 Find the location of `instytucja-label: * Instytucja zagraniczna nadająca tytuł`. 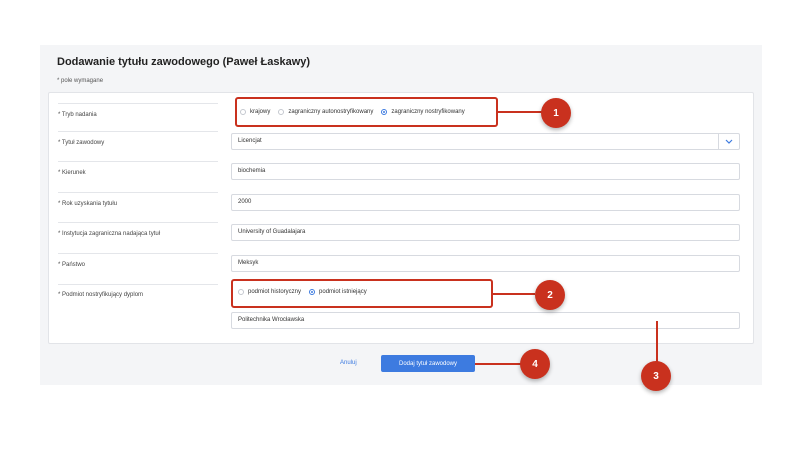

instytucja-label: * Instytucja zagraniczna nadająca tytuł is located at coordinates (109, 234).